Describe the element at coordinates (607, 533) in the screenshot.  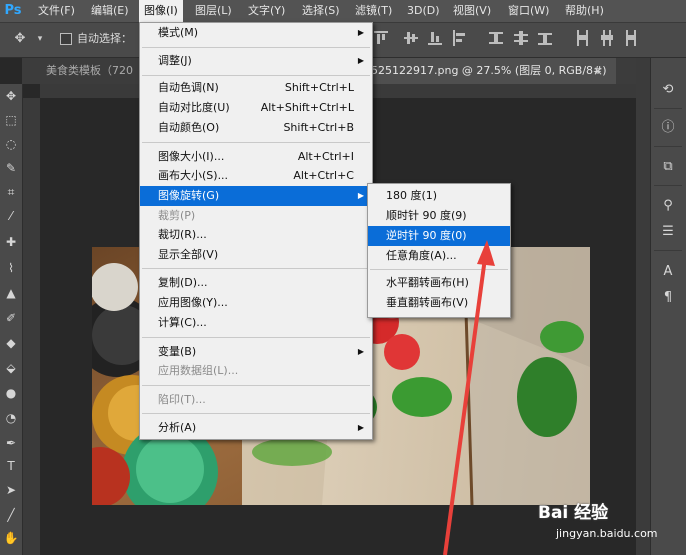
I see `watermark-url: jingyan.baidu.com` at that location.